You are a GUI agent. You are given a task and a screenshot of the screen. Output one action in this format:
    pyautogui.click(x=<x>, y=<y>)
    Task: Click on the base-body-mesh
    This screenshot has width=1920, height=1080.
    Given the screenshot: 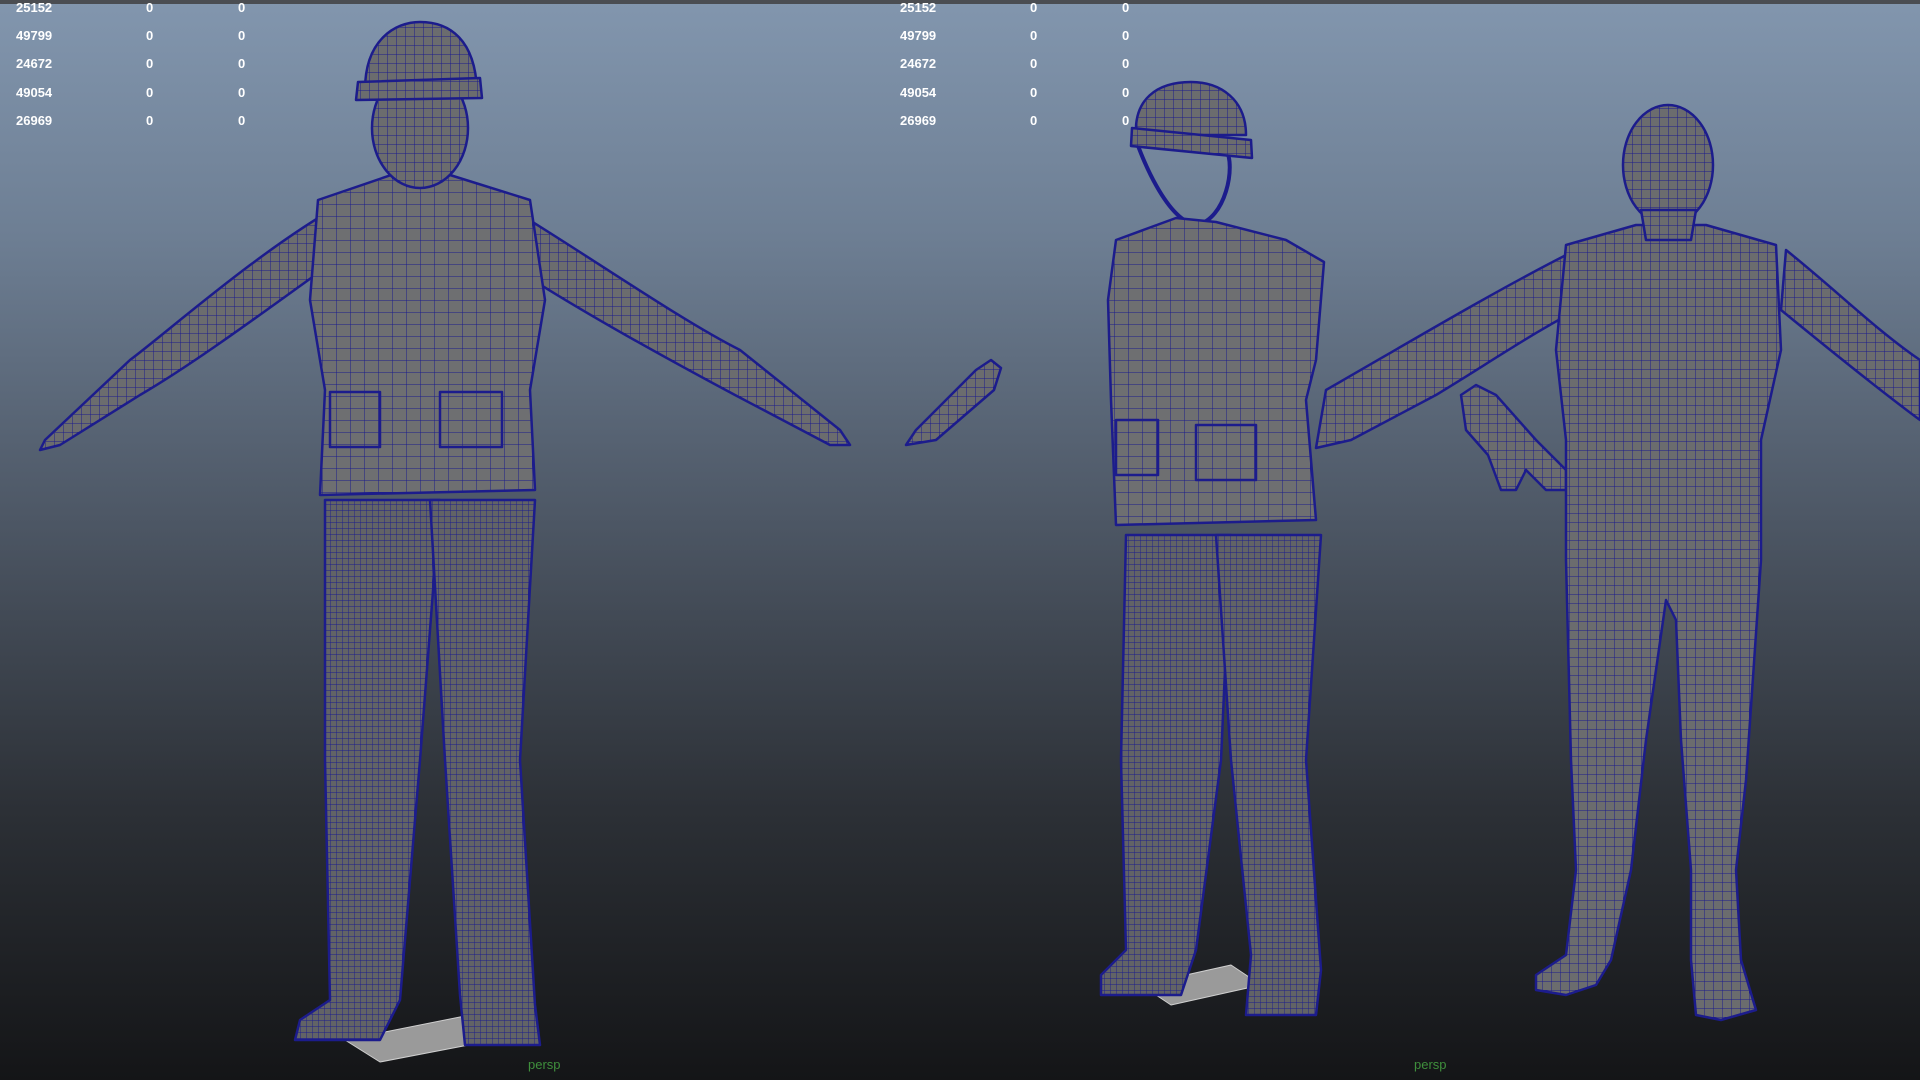 What is the action you would take?
    pyautogui.click(x=1658, y=622)
    